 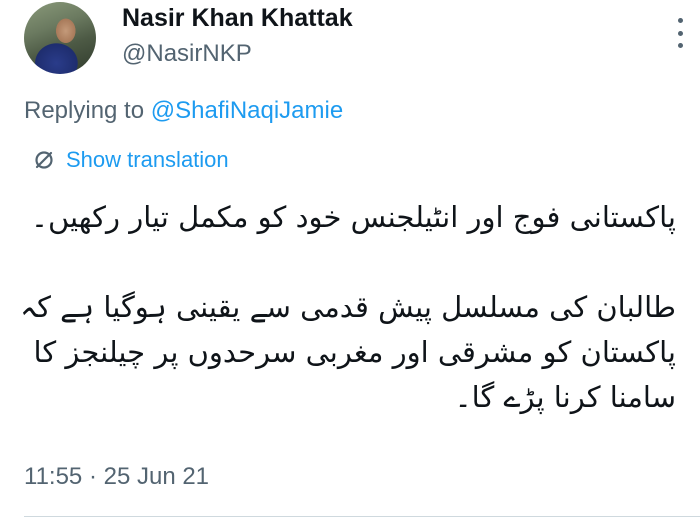 What do you see at coordinates (237, 18) in the screenshot?
I see `author-name: Nasir Khan Khattak` at bounding box center [237, 18].